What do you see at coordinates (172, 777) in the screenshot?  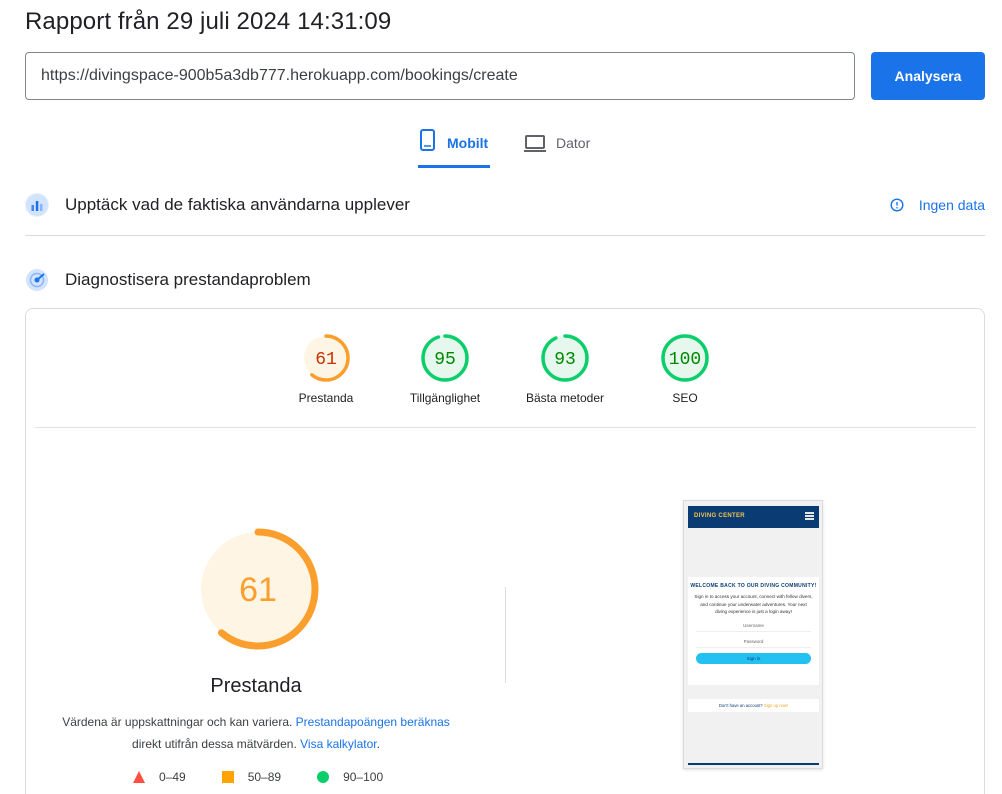 I see `legend-label: 0–49` at bounding box center [172, 777].